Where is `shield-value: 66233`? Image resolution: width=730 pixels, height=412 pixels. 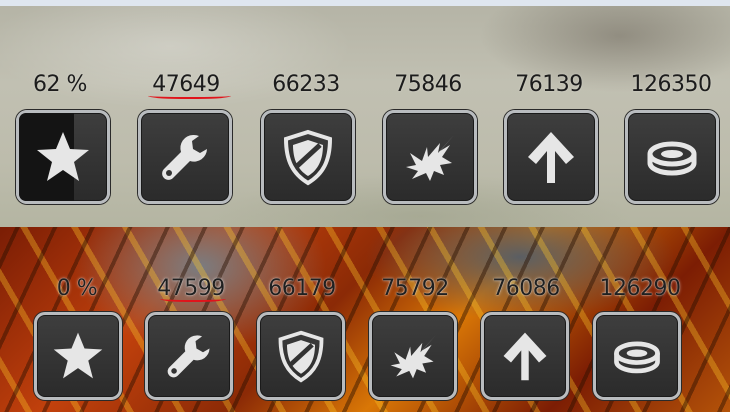 shield-value: 66233 is located at coordinates (306, 84).